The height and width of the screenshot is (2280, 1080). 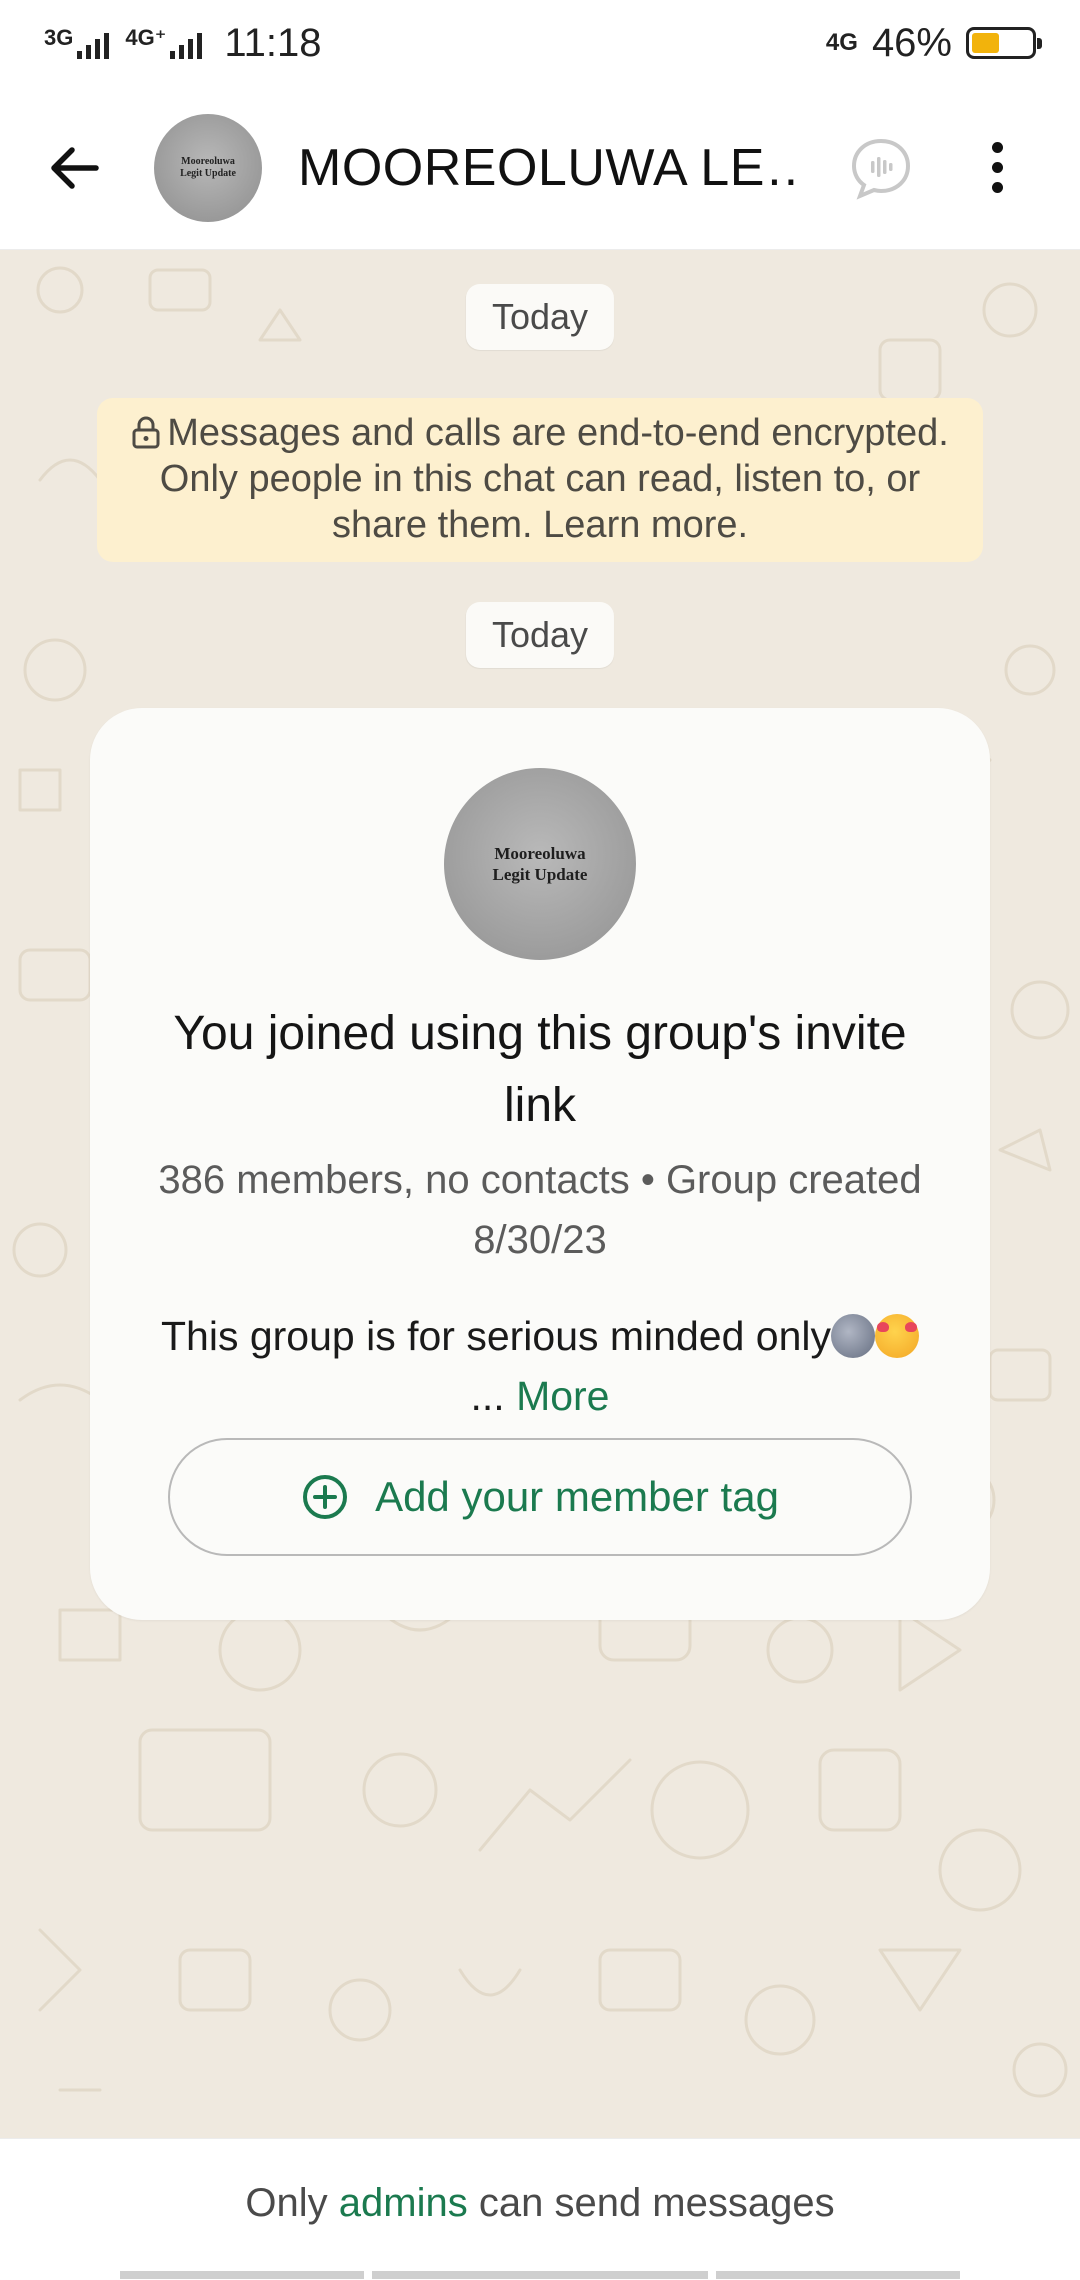 I want to click on voice-chat-icon, so click(x=881, y=169).